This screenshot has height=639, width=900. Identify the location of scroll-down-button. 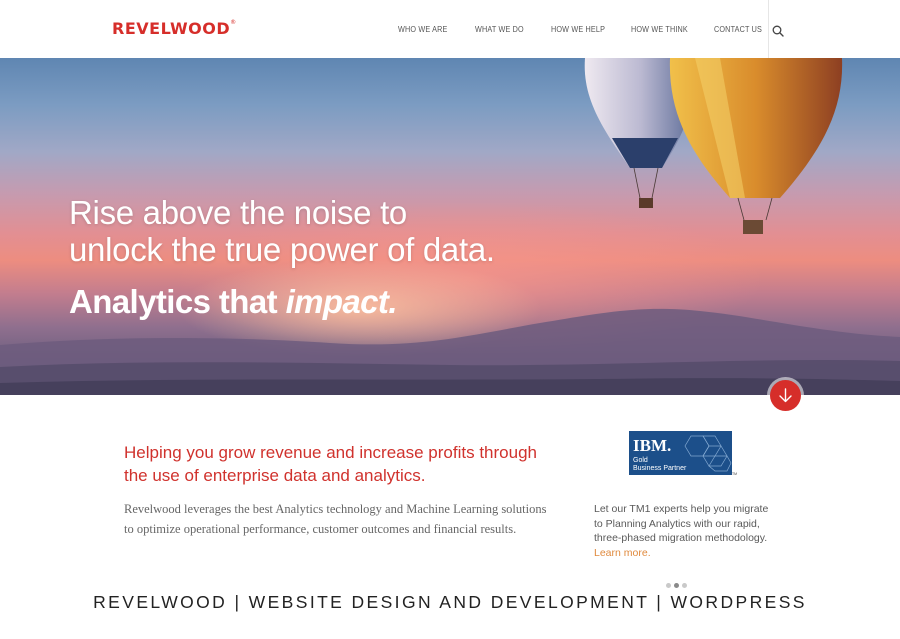
(785, 395).